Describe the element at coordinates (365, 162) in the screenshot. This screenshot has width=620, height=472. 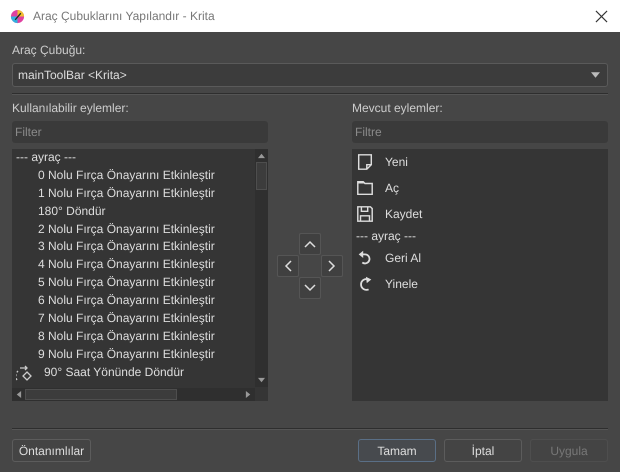
I see `document-icon` at that location.